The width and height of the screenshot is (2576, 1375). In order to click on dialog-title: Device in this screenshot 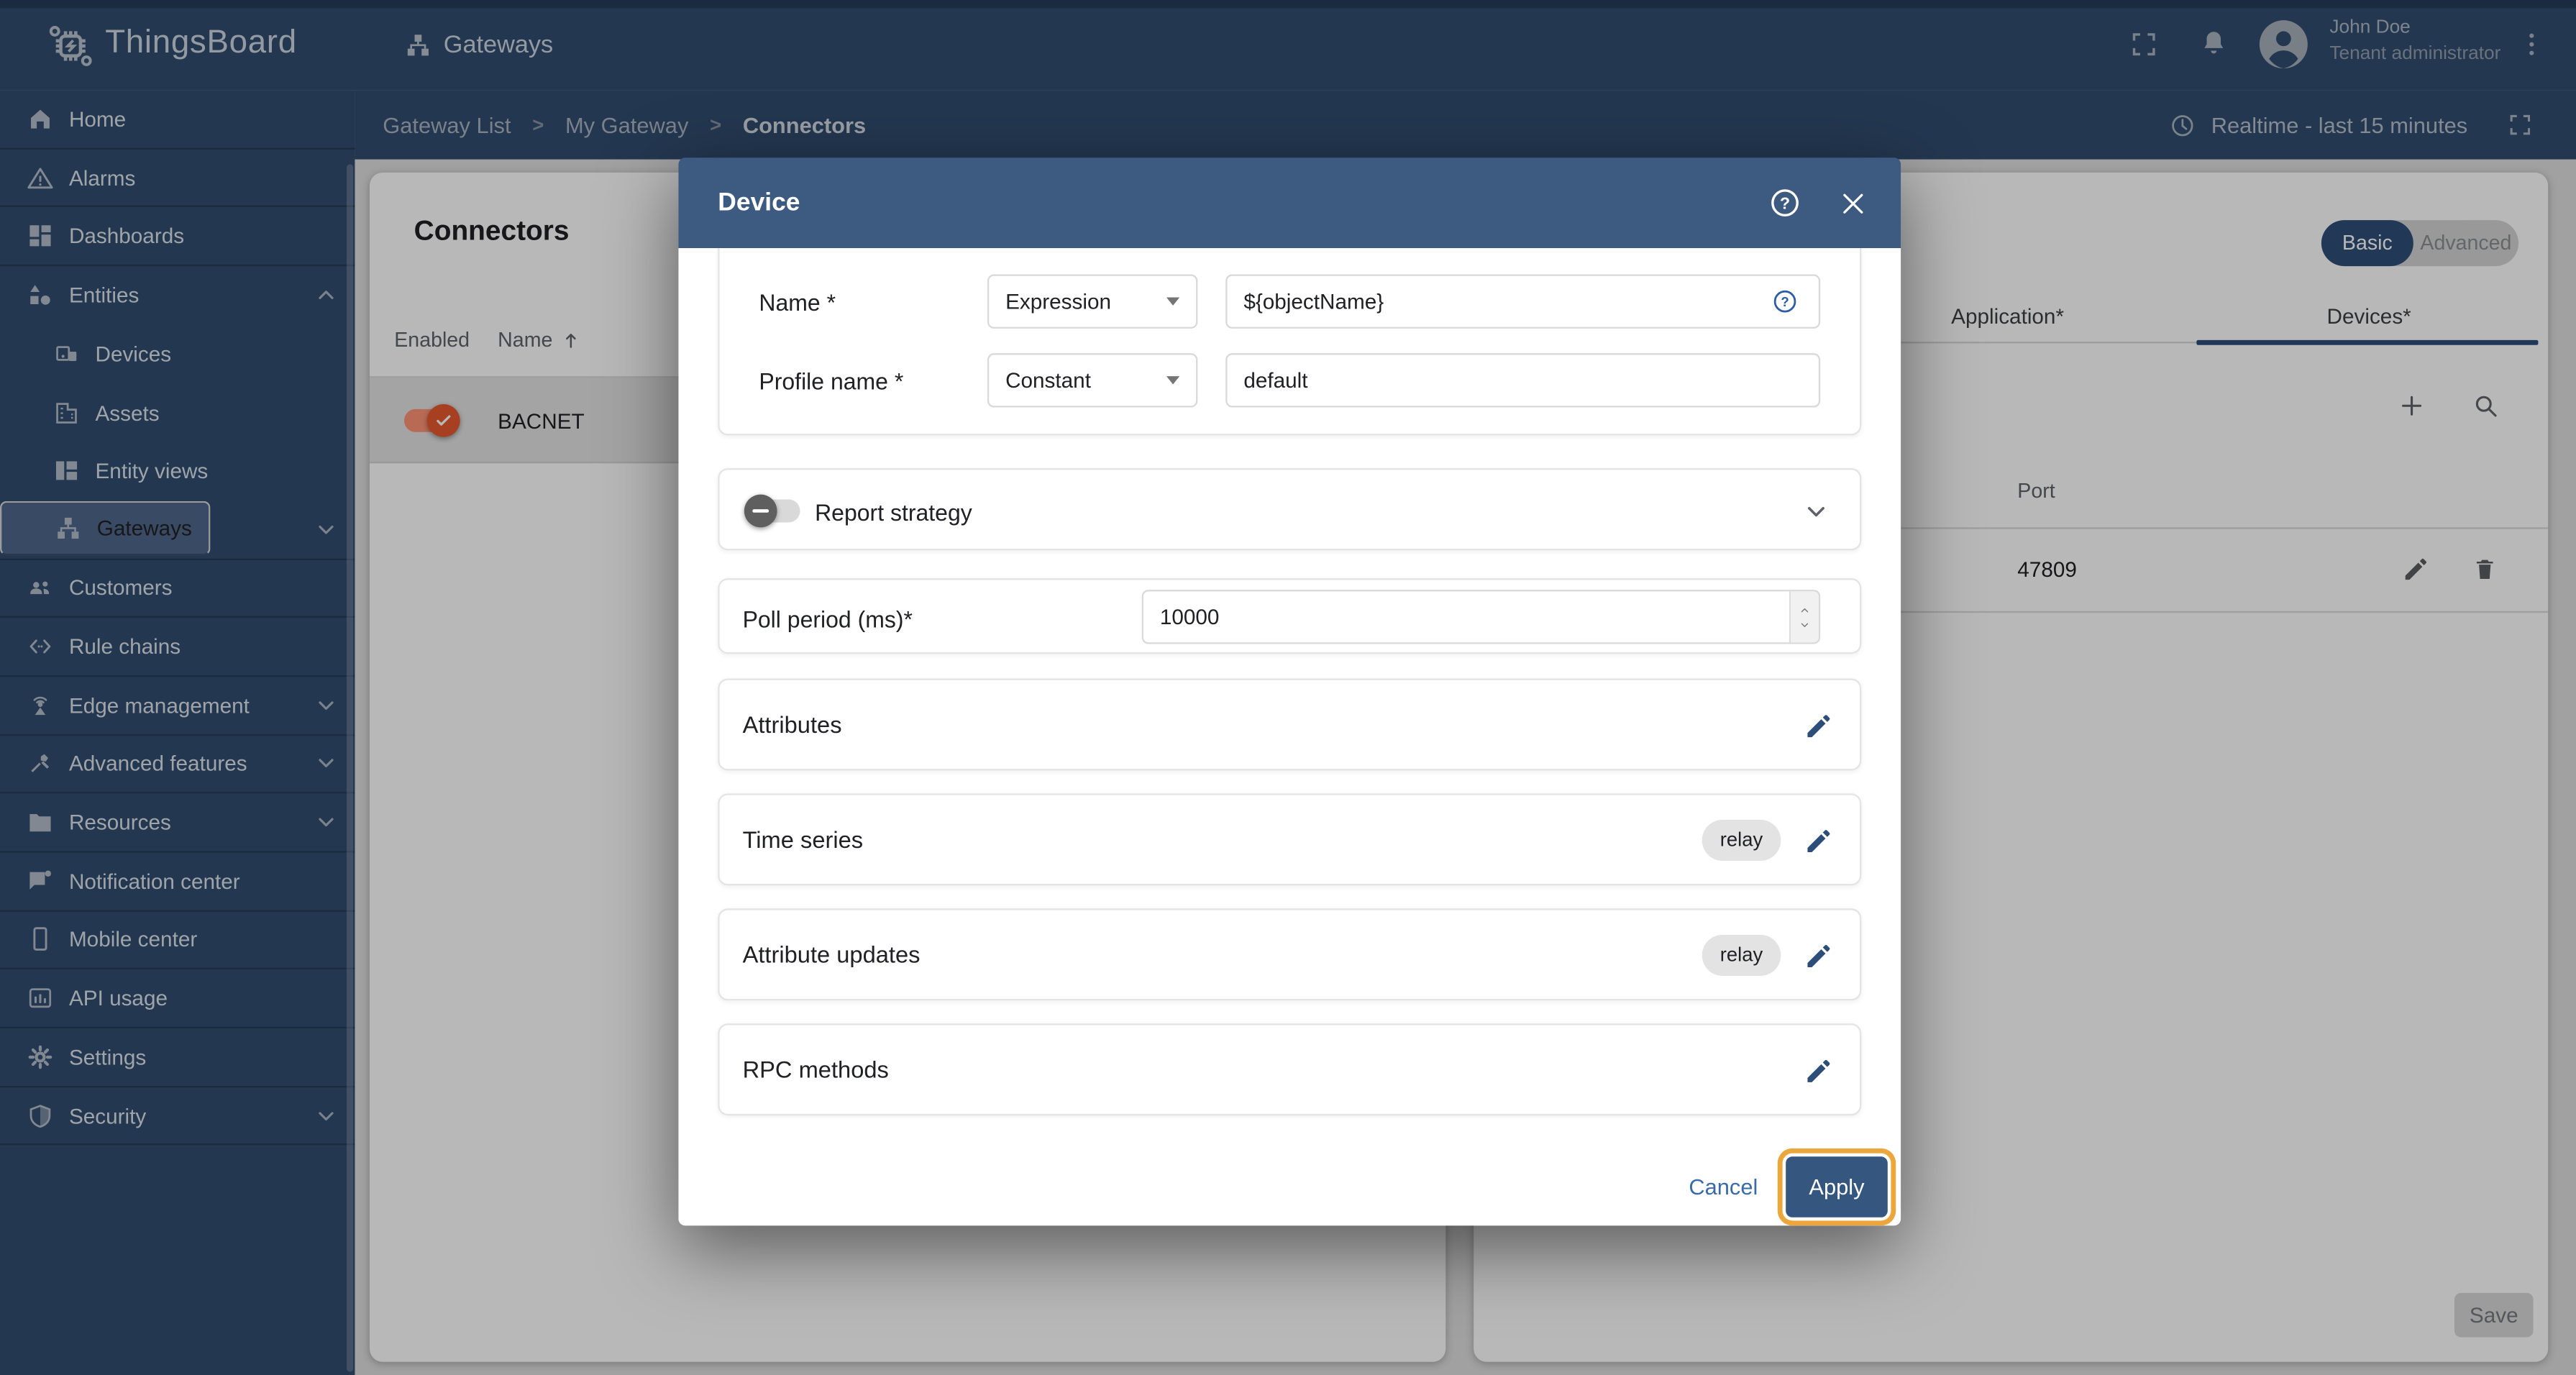, I will do `click(759, 202)`.